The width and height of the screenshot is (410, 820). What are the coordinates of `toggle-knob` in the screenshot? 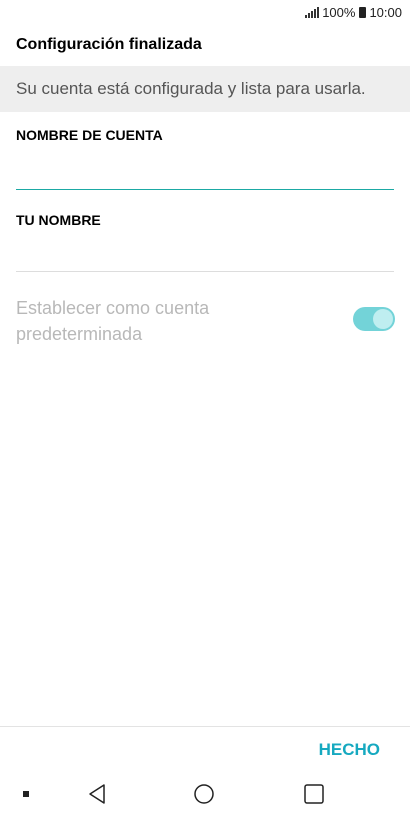 It's located at (383, 319).